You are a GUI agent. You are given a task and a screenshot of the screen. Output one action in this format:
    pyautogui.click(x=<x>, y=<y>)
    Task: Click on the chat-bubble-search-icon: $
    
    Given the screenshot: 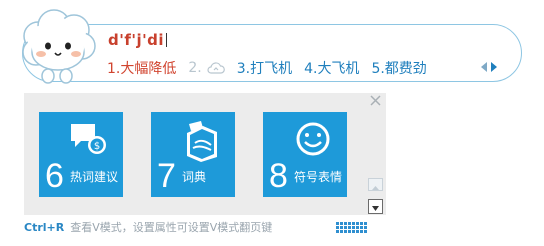 What is the action you would take?
    pyautogui.click(x=88, y=139)
    